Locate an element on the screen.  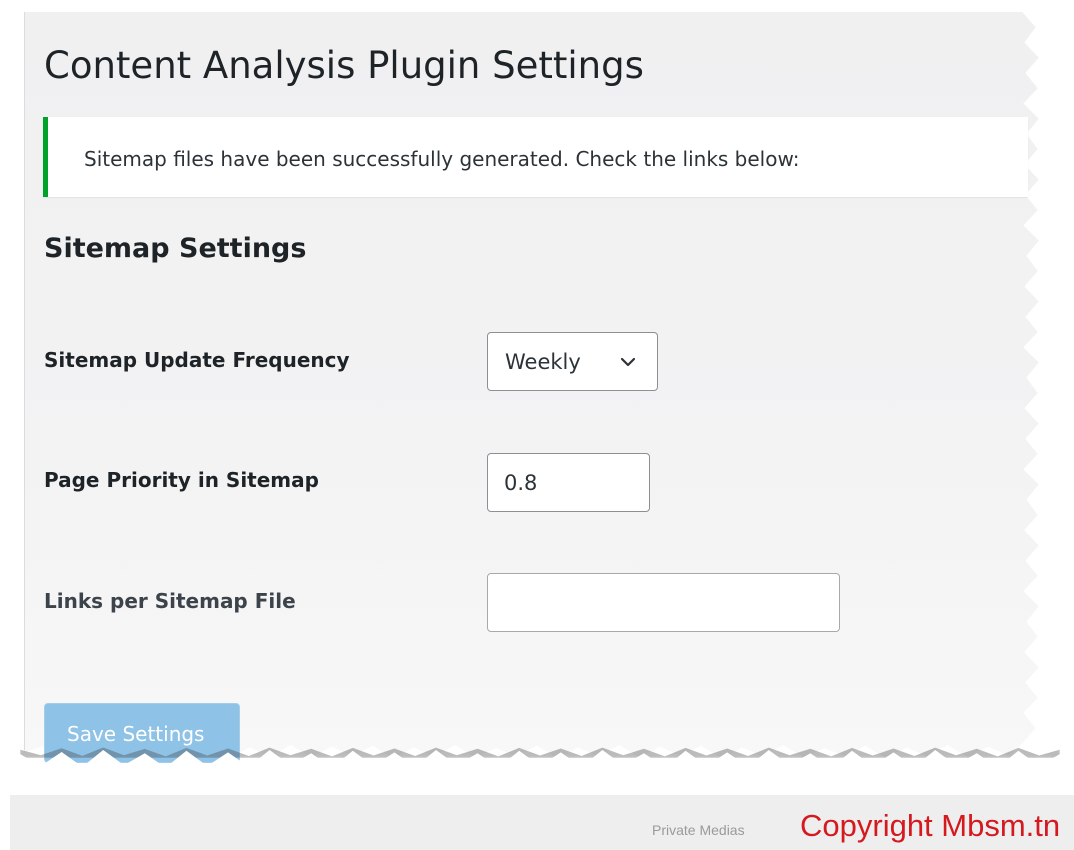
watermark-small-text: Private Medias is located at coordinates (698, 830).